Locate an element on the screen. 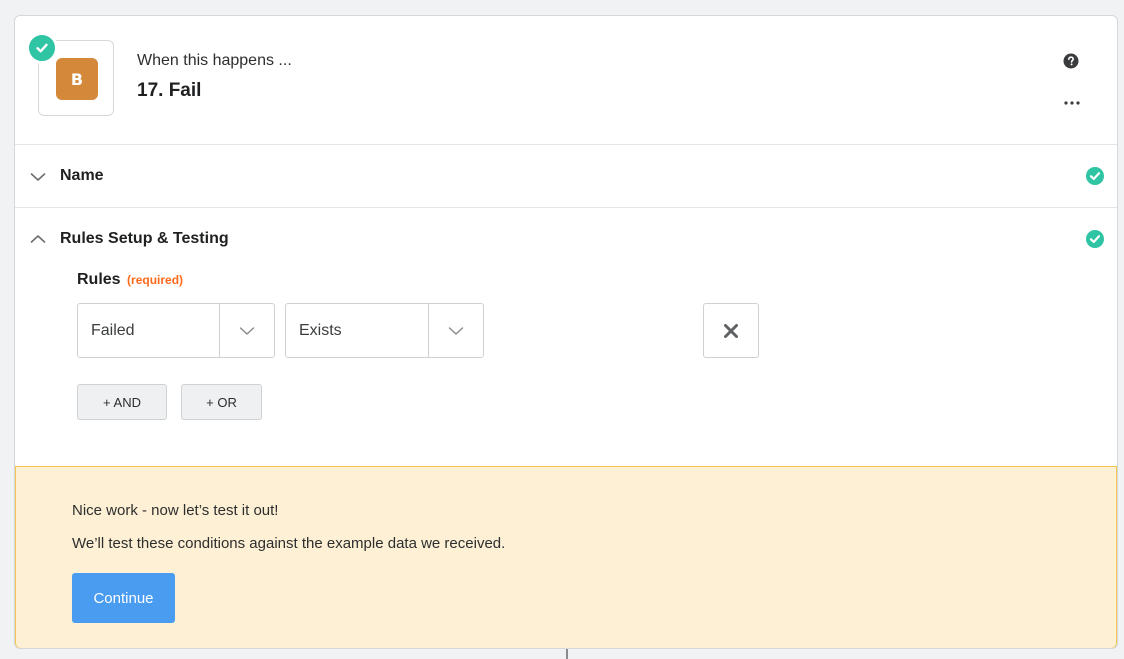 The width and height of the screenshot is (1124, 659). section-rules: Rules Setup & Testing is located at coordinates (566, 239).